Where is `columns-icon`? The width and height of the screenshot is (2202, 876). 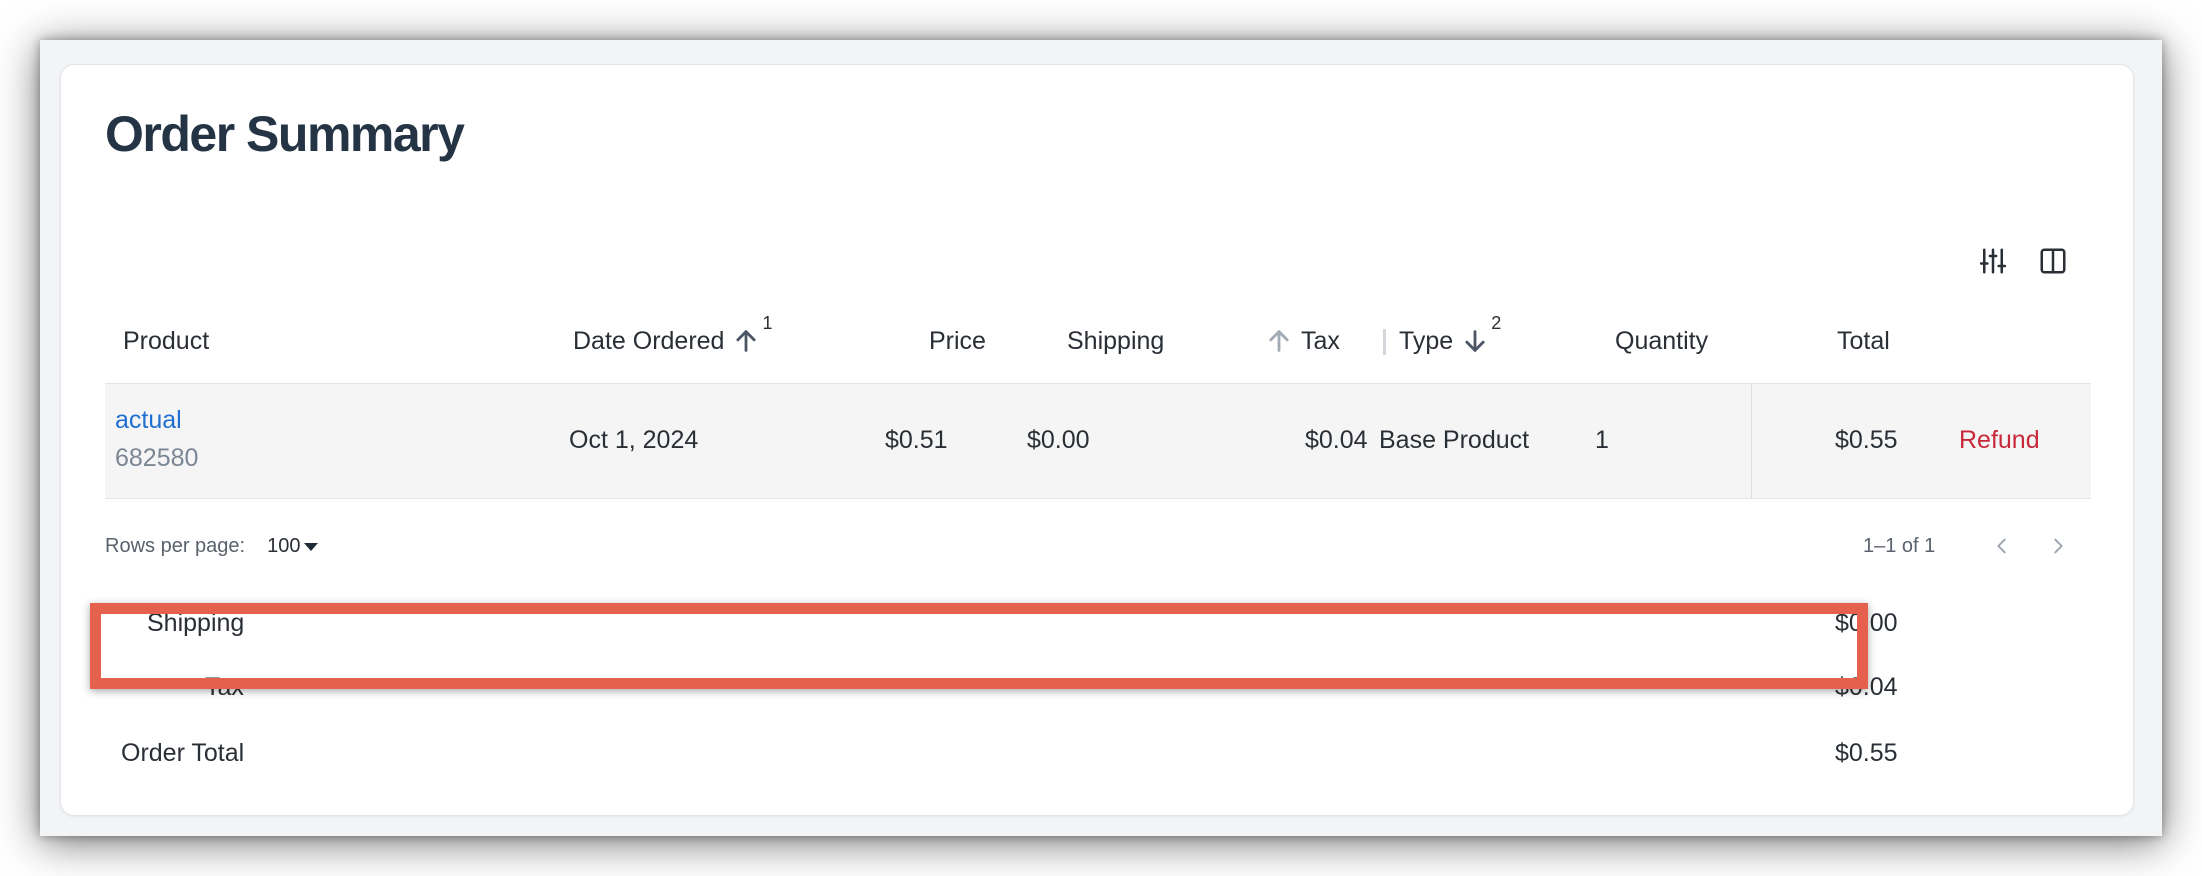 columns-icon is located at coordinates (2053, 261).